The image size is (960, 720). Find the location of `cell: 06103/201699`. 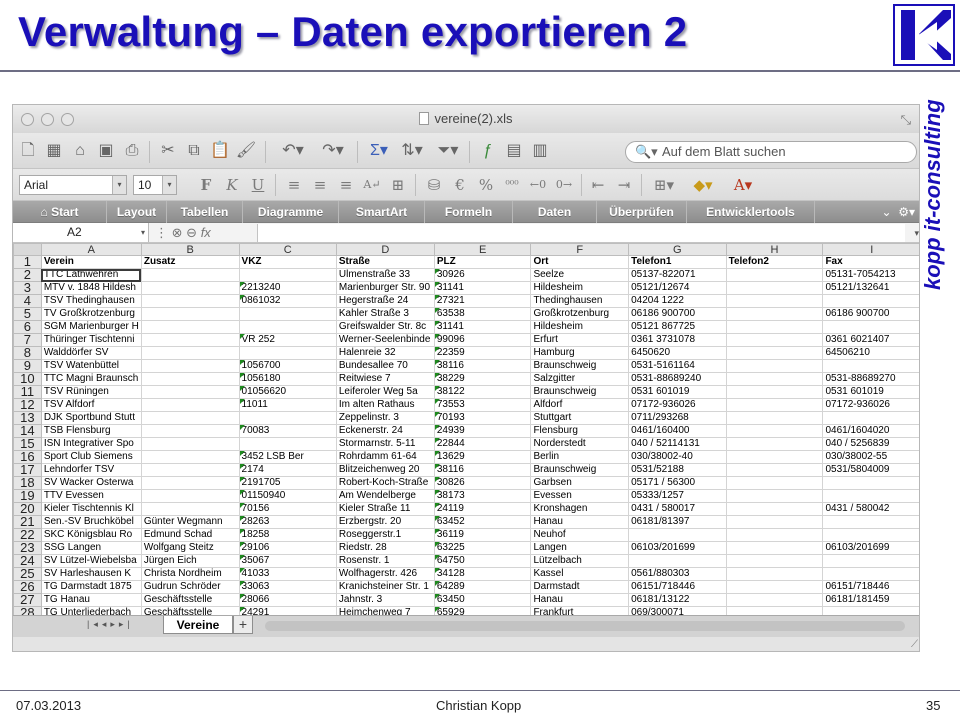

cell: 06103/201699 is located at coordinates (677, 548).